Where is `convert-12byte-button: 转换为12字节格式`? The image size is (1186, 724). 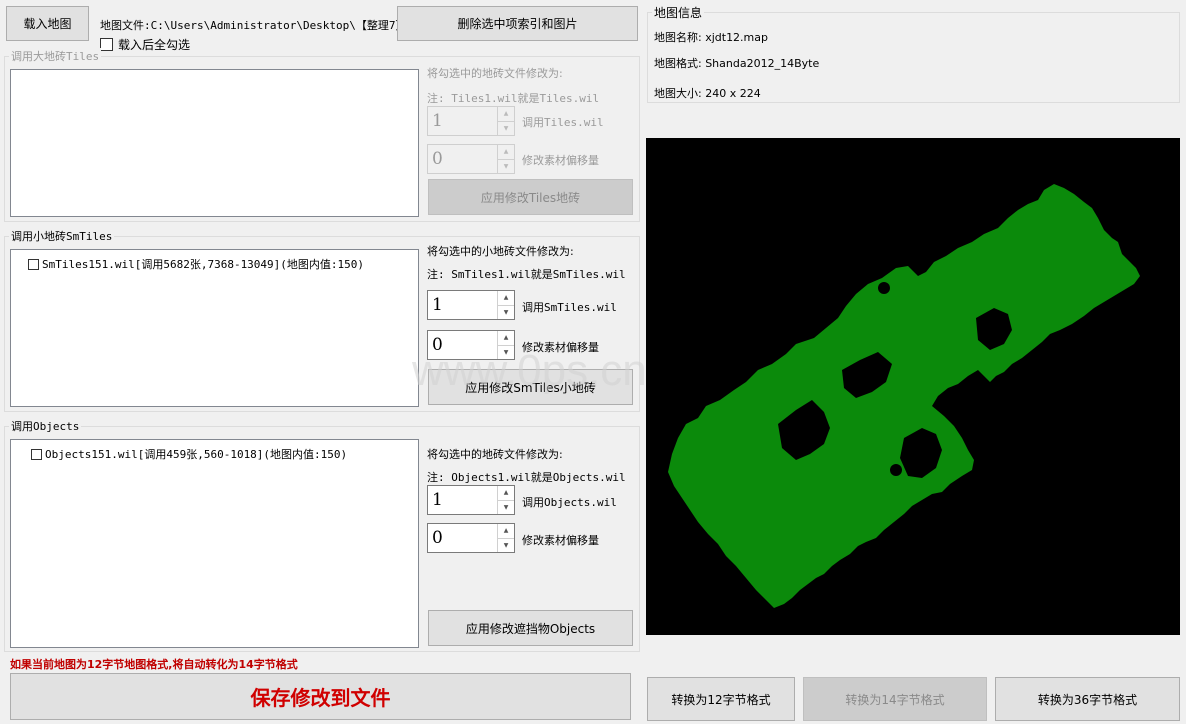
convert-12byte-button: 转换为12字节格式 is located at coordinates (721, 699).